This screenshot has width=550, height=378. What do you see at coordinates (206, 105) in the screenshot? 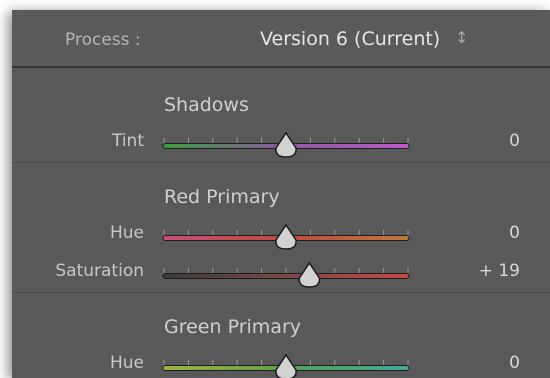
I see `section-title-shadows: Shadows` at bounding box center [206, 105].